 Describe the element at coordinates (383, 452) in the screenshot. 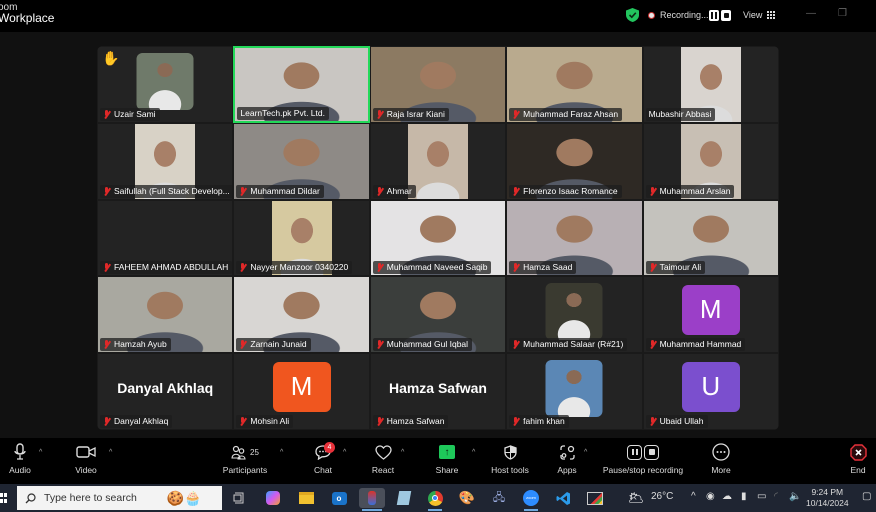

I see `heart-icon` at that location.